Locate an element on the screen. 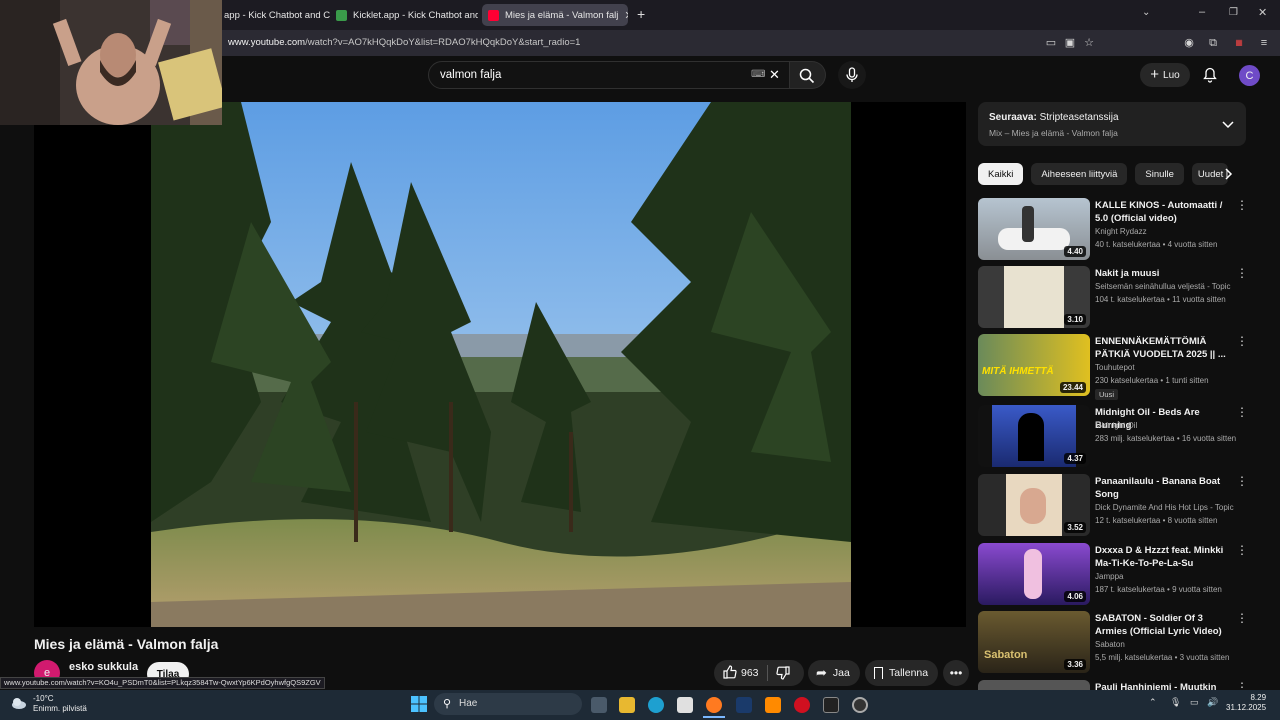  person-image is located at coordinates (1028, 224).